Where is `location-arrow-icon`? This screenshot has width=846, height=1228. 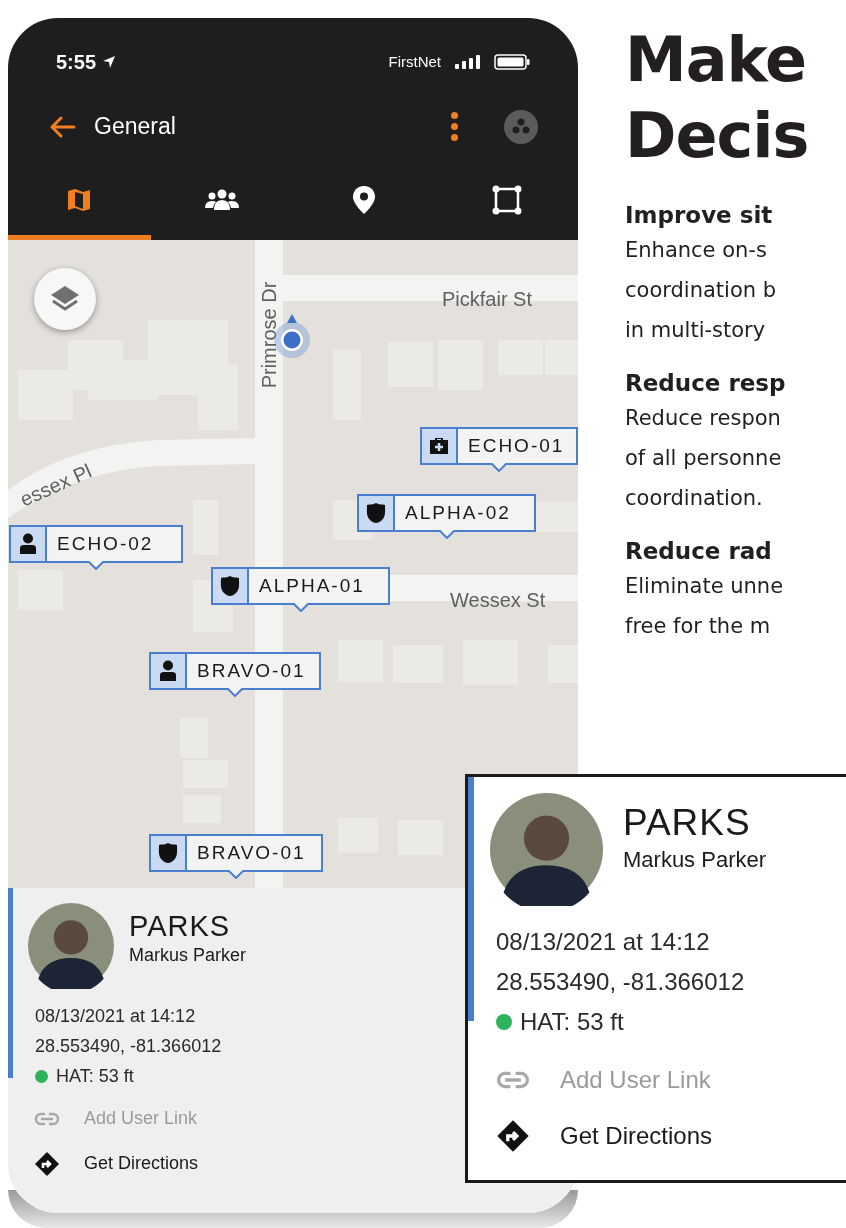 location-arrow-icon is located at coordinates (109, 62).